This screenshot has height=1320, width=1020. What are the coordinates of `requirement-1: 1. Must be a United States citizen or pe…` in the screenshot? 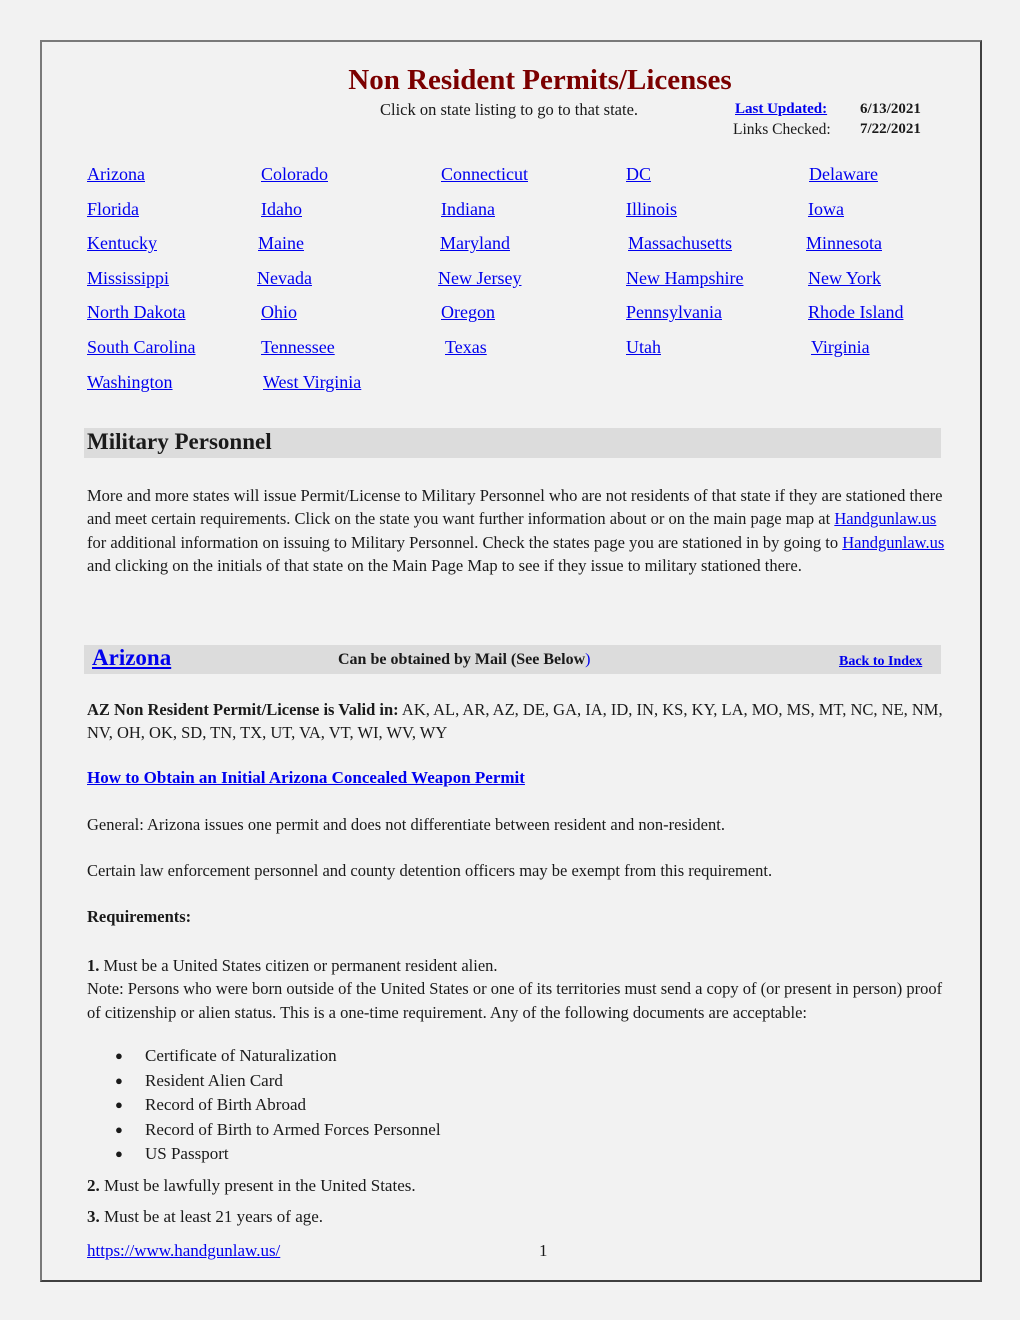 It's located at (517, 989).